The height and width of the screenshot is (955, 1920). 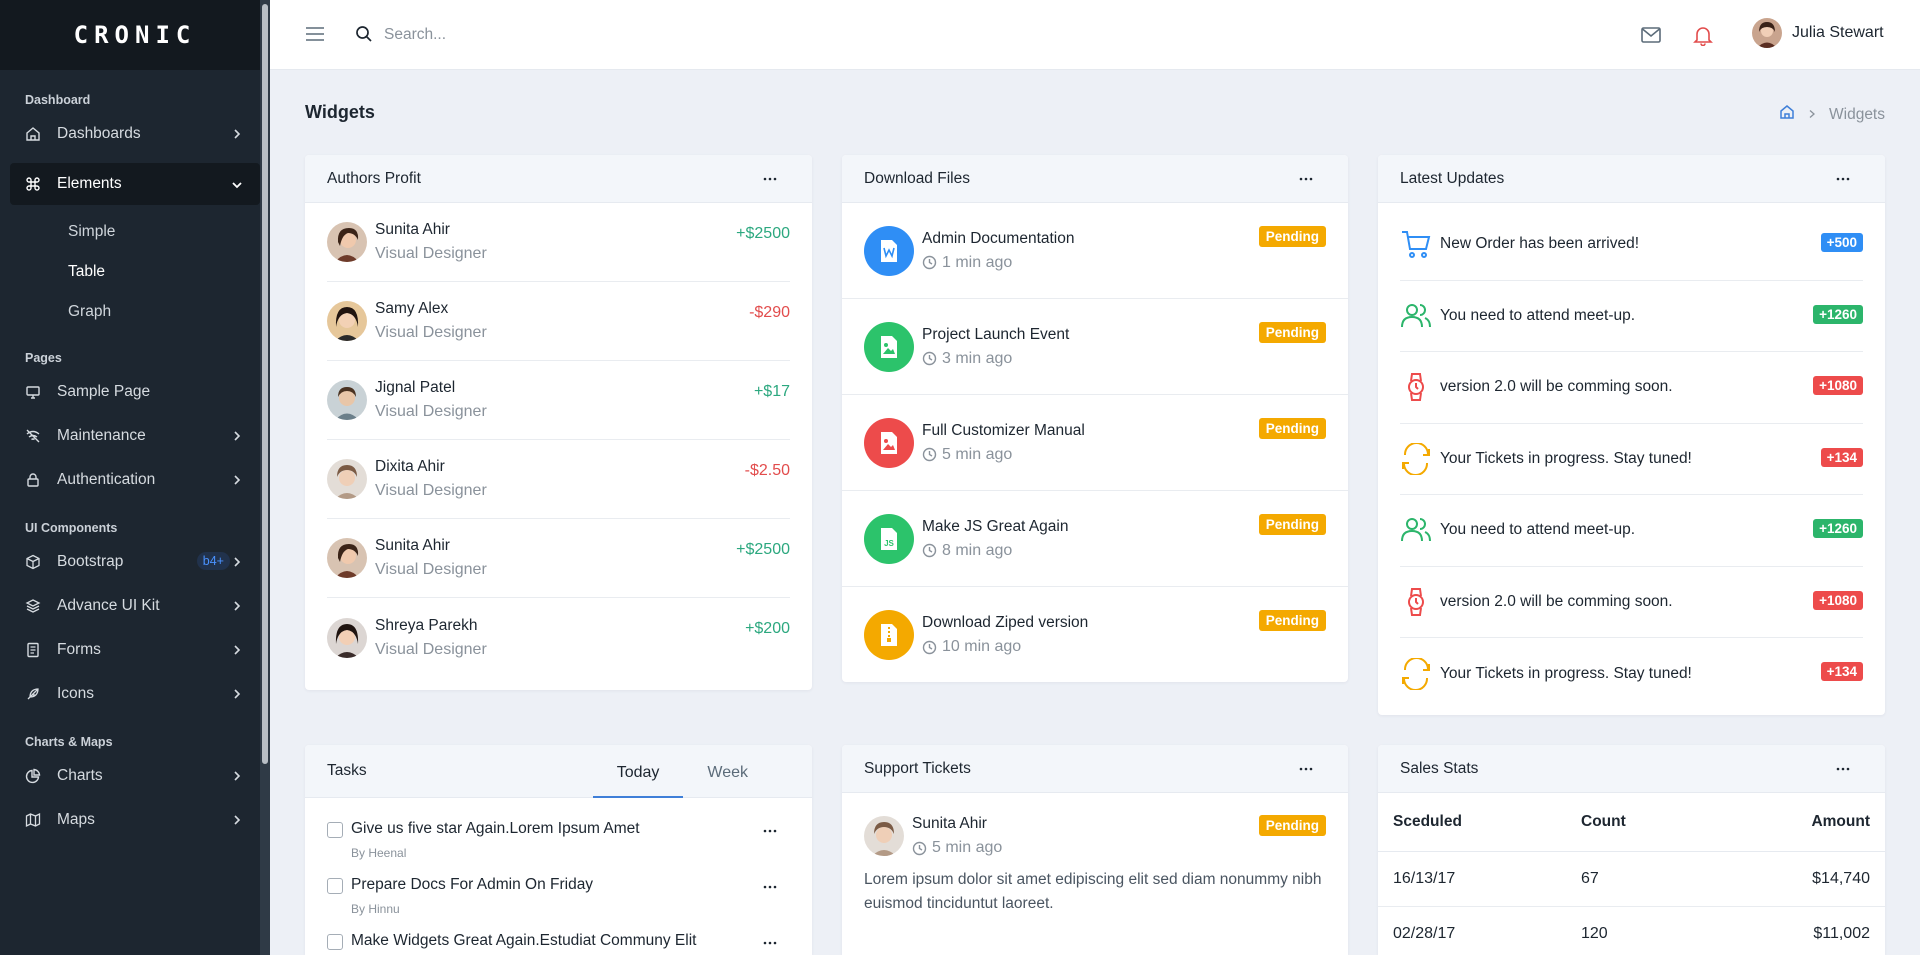 I want to click on refresh-icon, so click(x=1416, y=458).